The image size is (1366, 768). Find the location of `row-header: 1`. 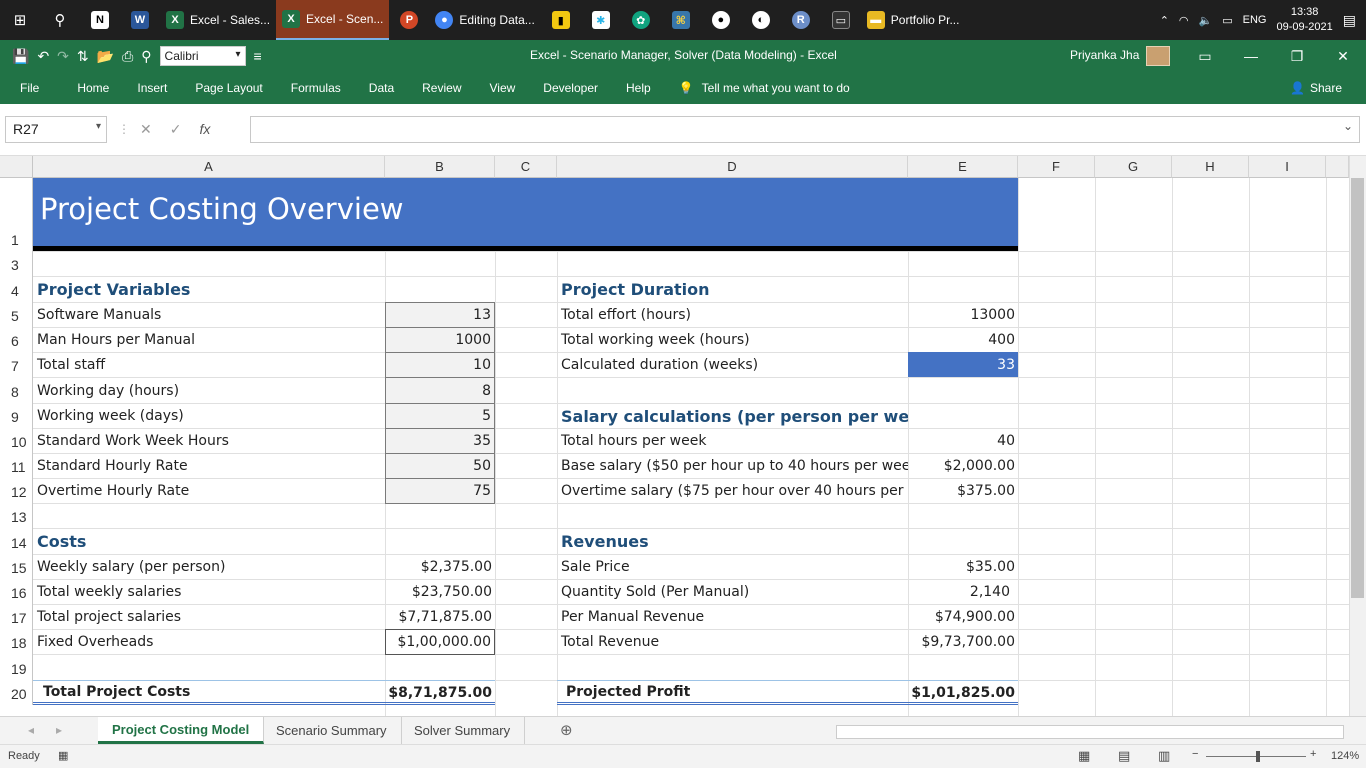

row-header: 1 is located at coordinates (16, 214).